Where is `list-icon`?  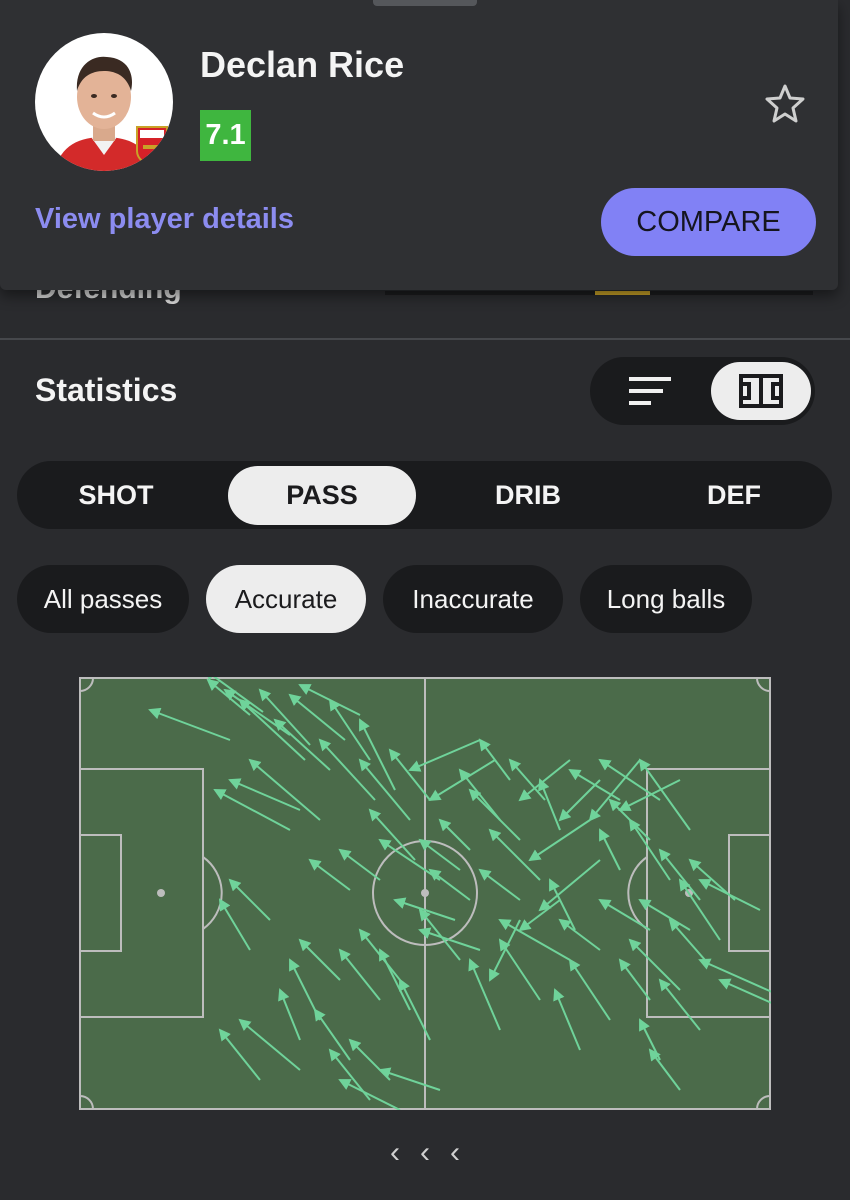 list-icon is located at coordinates (650, 391).